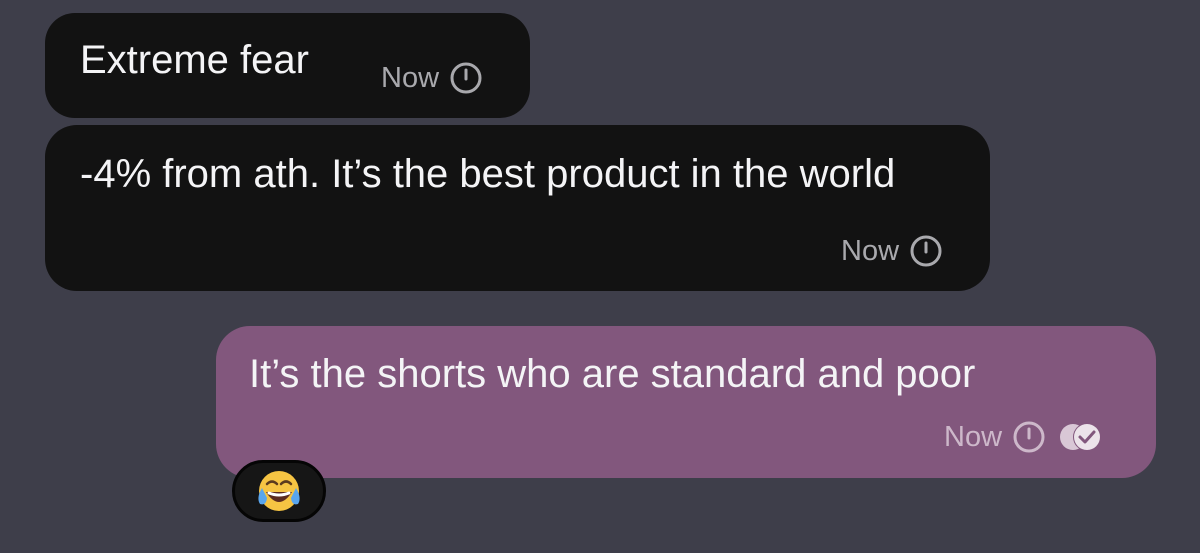  I want to click on face-with-tears-of-joy-icon, so click(279, 491).